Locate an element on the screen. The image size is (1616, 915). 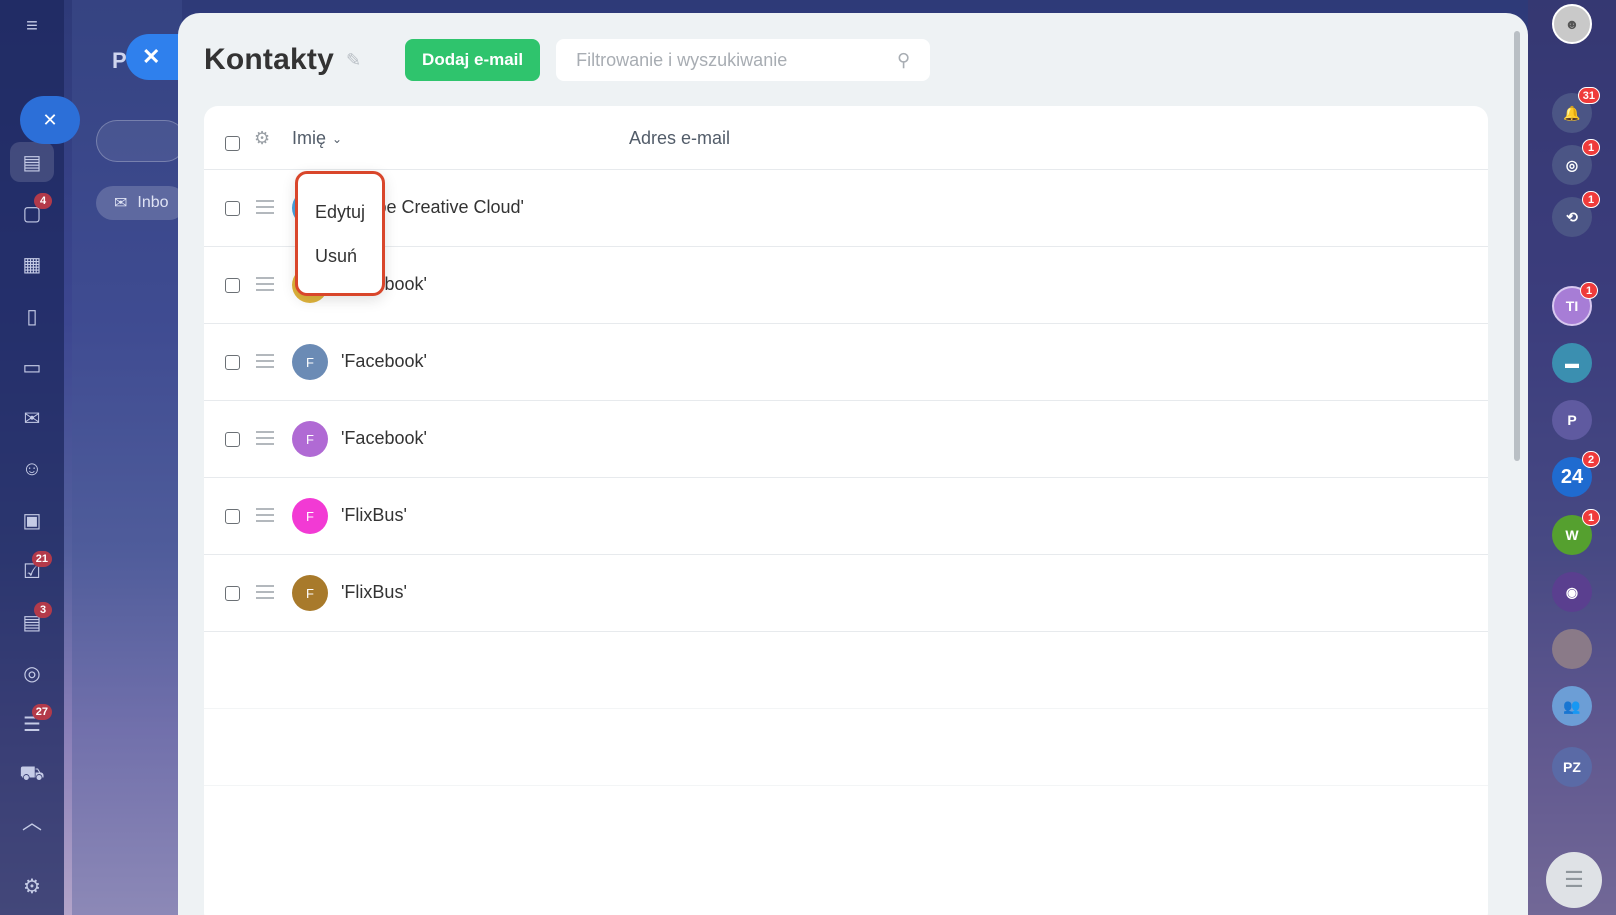
presentation-icon: ▣ is located at coordinates (32, 520).